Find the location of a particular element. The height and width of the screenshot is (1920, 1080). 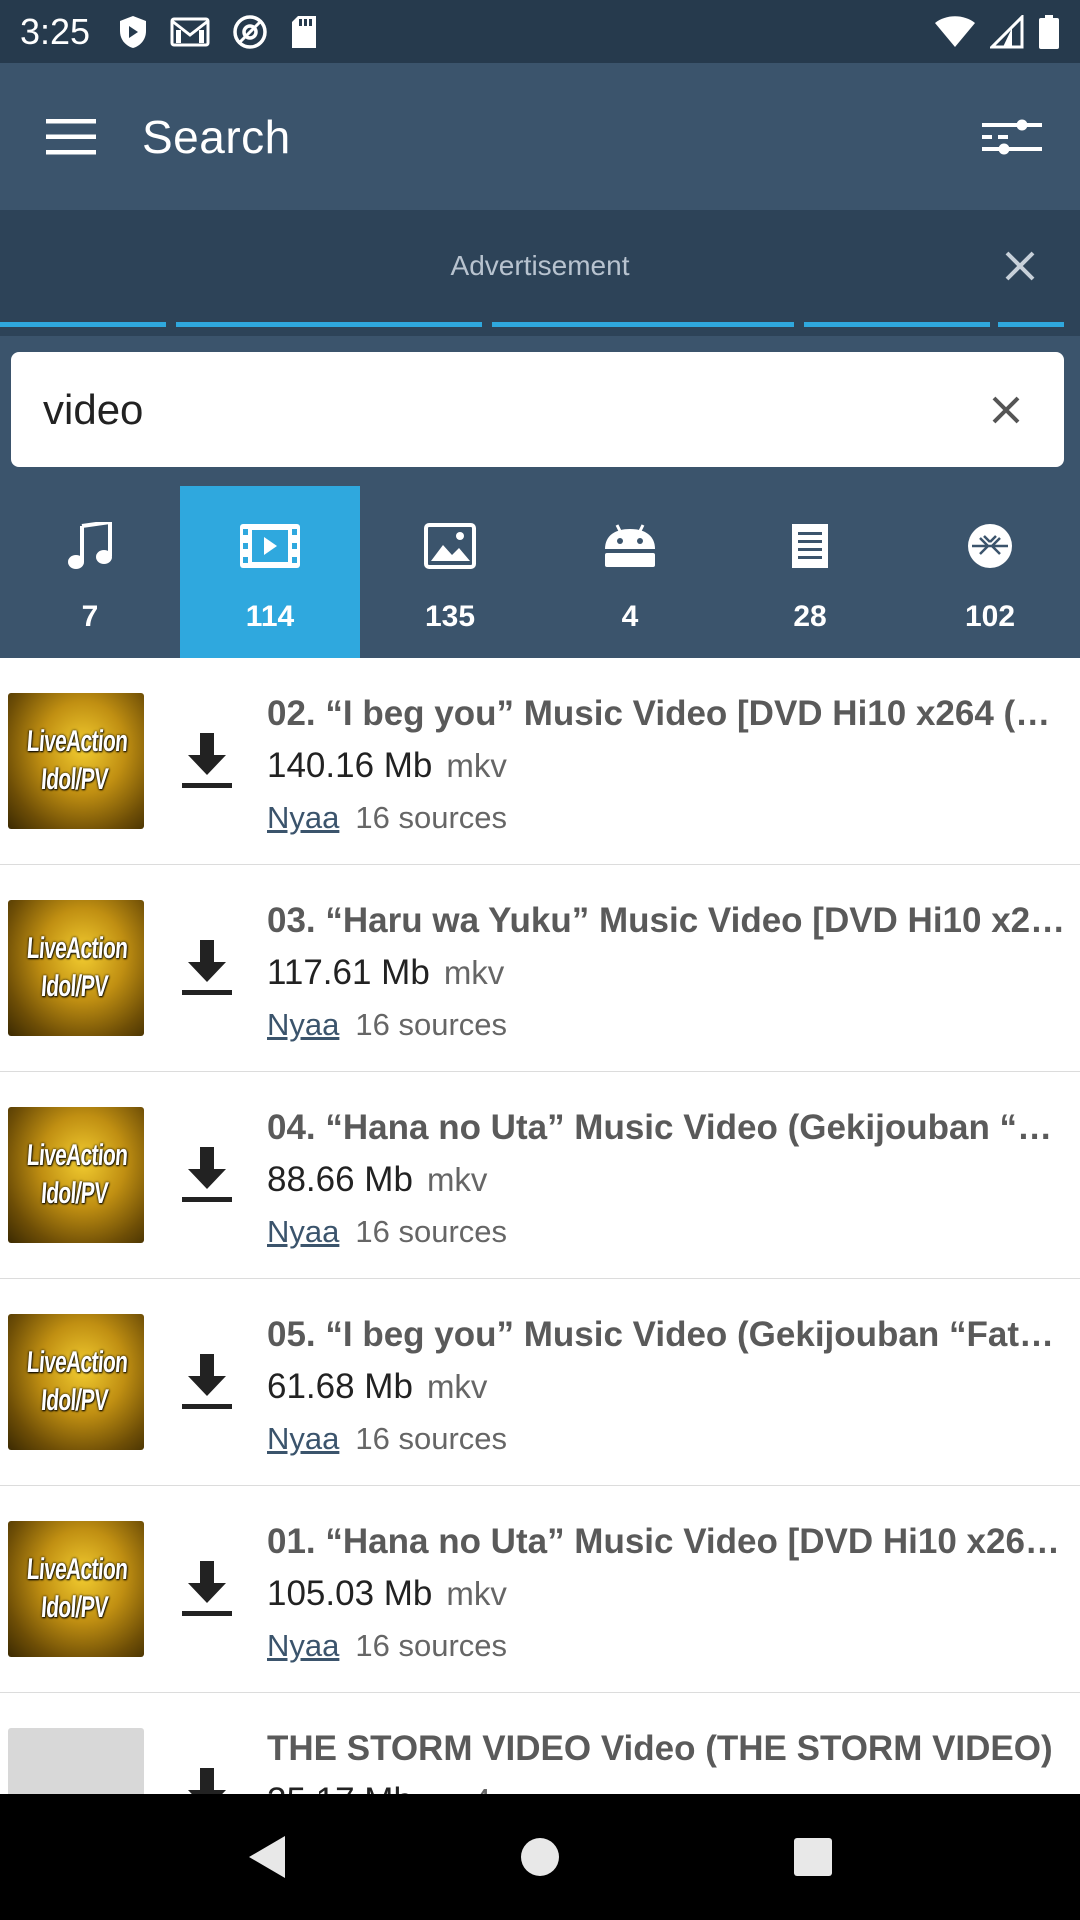

search-box is located at coordinates (537, 409).